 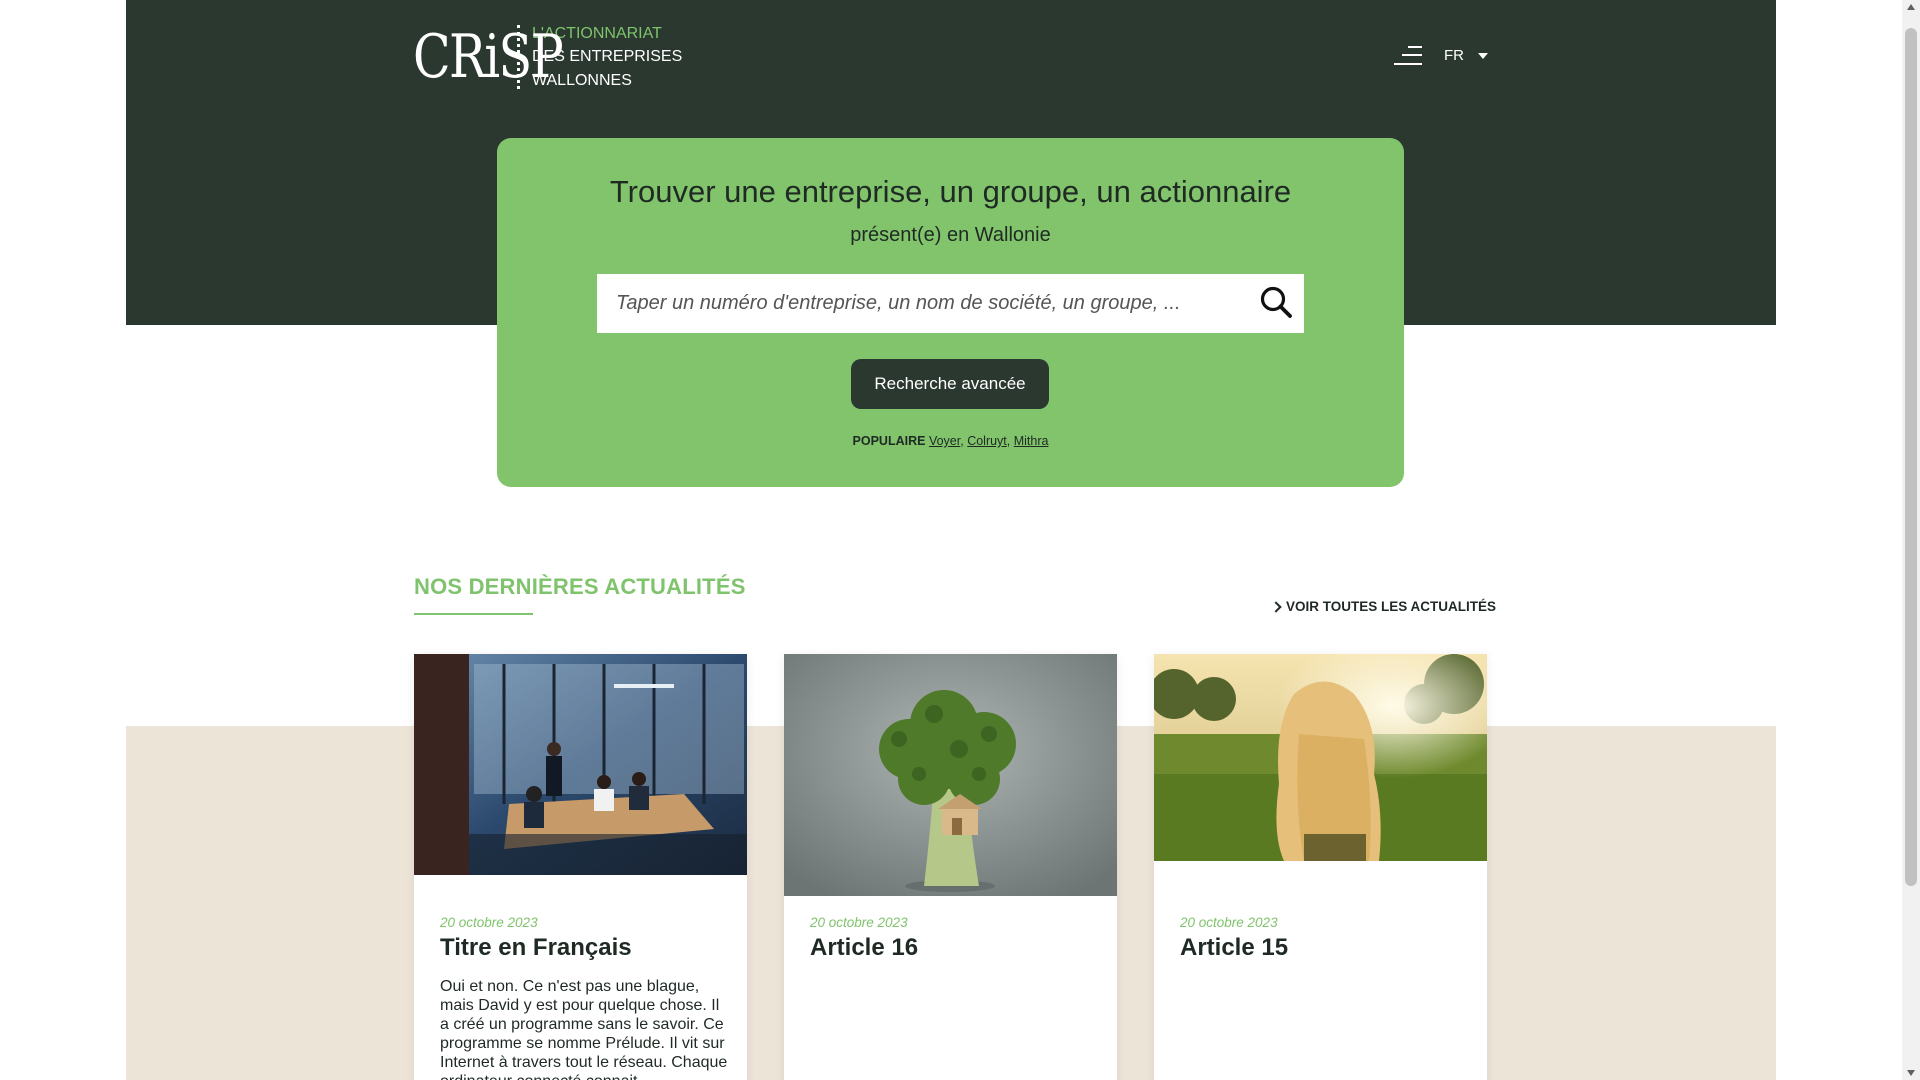 What do you see at coordinates (944, 441) in the screenshot?
I see `popular-link-voyer: Voyer` at bounding box center [944, 441].